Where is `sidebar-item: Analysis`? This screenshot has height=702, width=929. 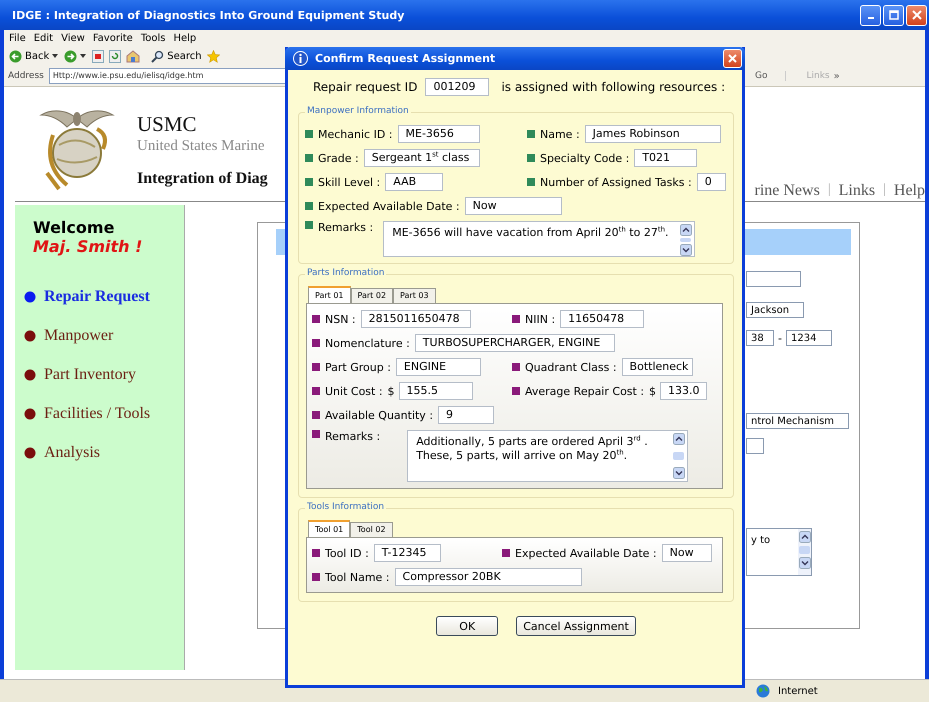
sidebar-item: Analysis is located at coordinates (104, 453).